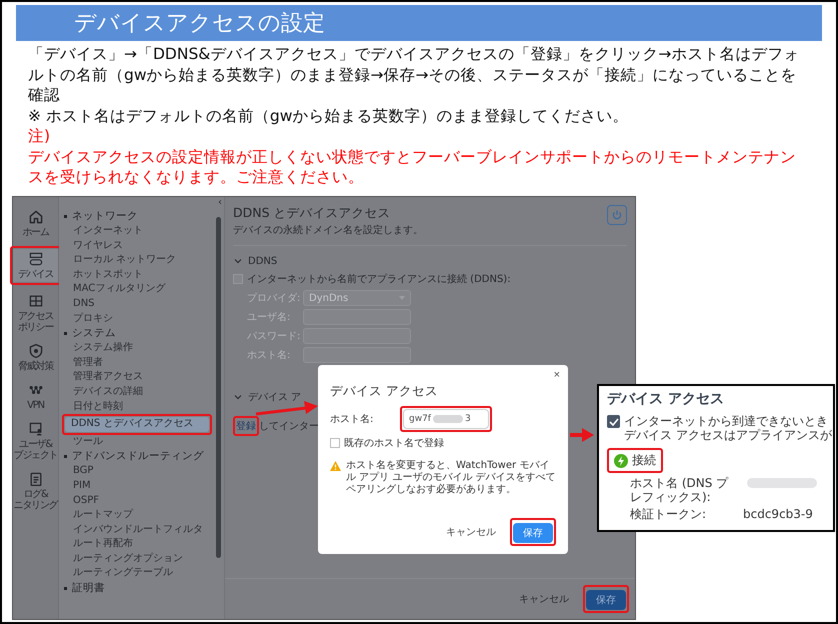 This screenshot has height=624, width=838. I want to click on home-icon, so click(36, 217).